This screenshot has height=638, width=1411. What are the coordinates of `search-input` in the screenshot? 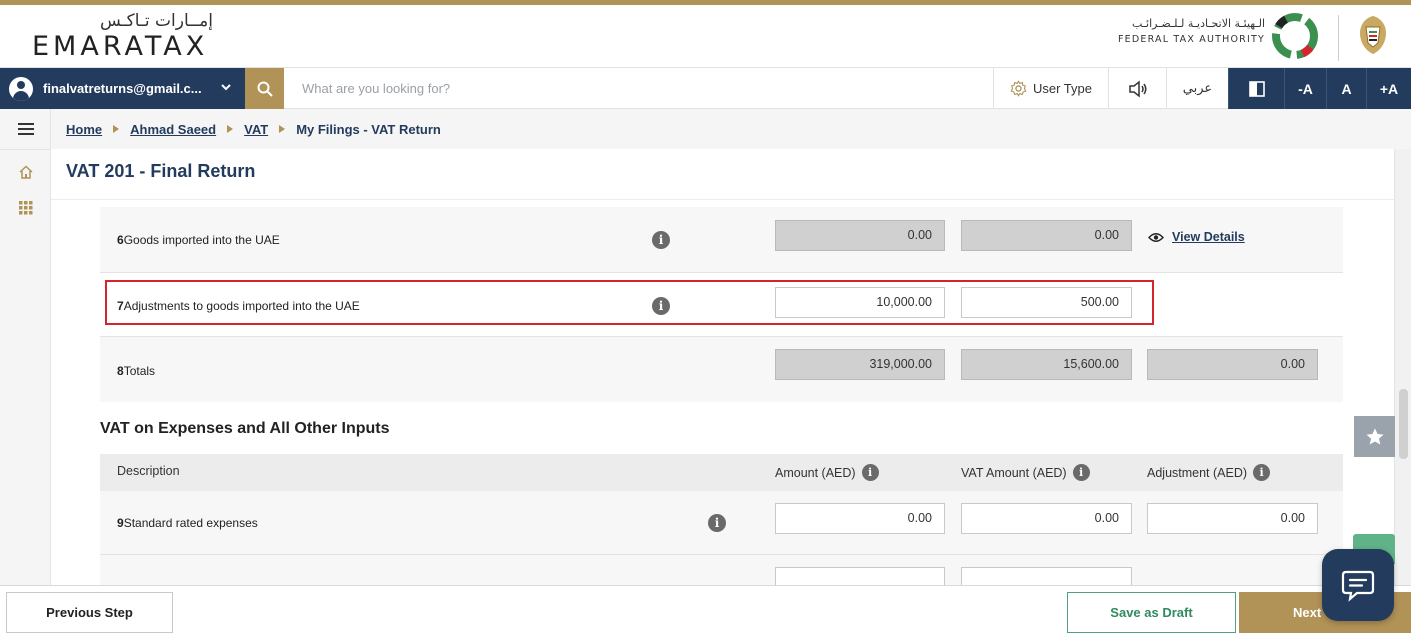 It's located at (588, 88).